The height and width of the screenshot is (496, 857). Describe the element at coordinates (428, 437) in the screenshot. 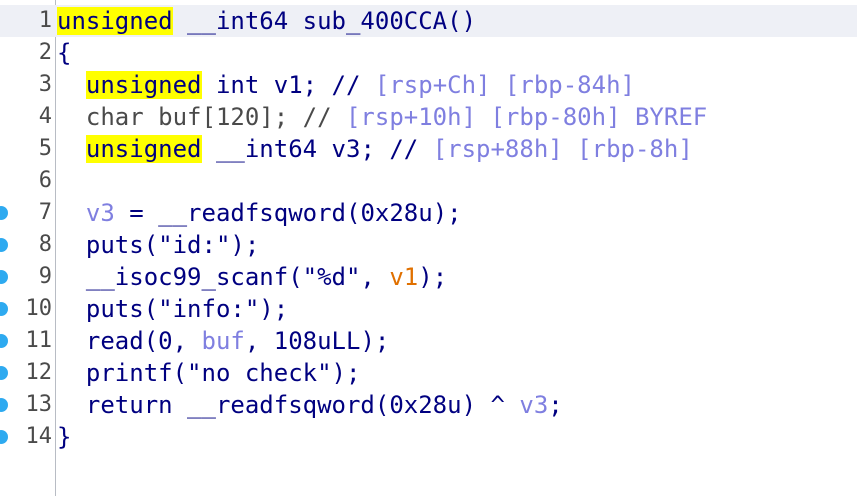

I see `code-line: 14}` at that location.